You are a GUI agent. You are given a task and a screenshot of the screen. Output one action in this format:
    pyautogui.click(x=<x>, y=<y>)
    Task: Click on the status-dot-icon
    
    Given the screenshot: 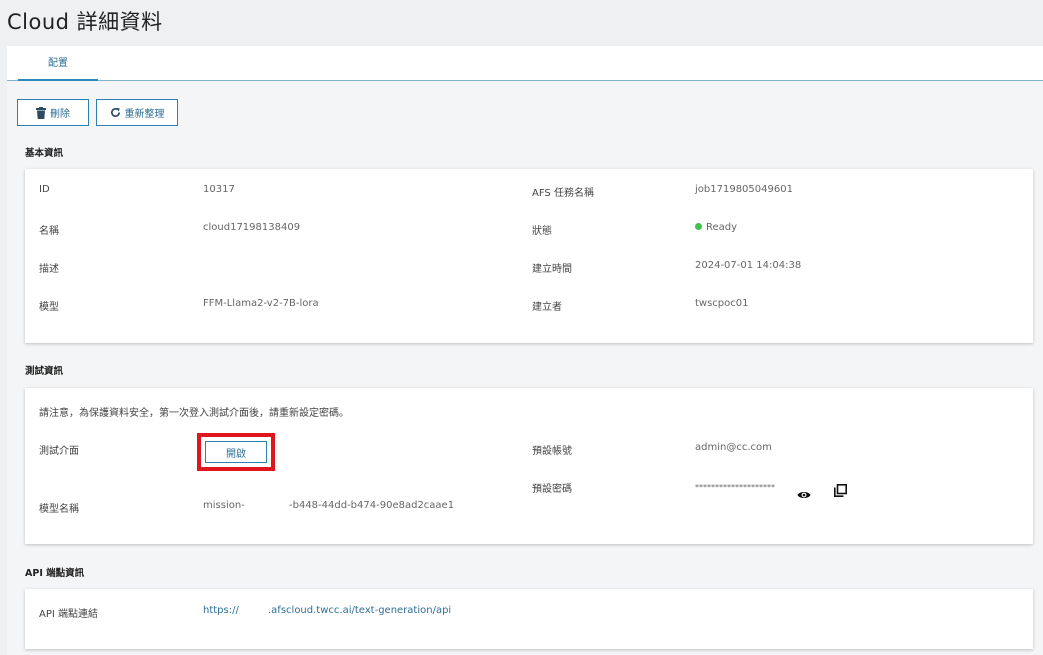 What is the action you would take?
    pyautogui.click(x=698, y=226)
    